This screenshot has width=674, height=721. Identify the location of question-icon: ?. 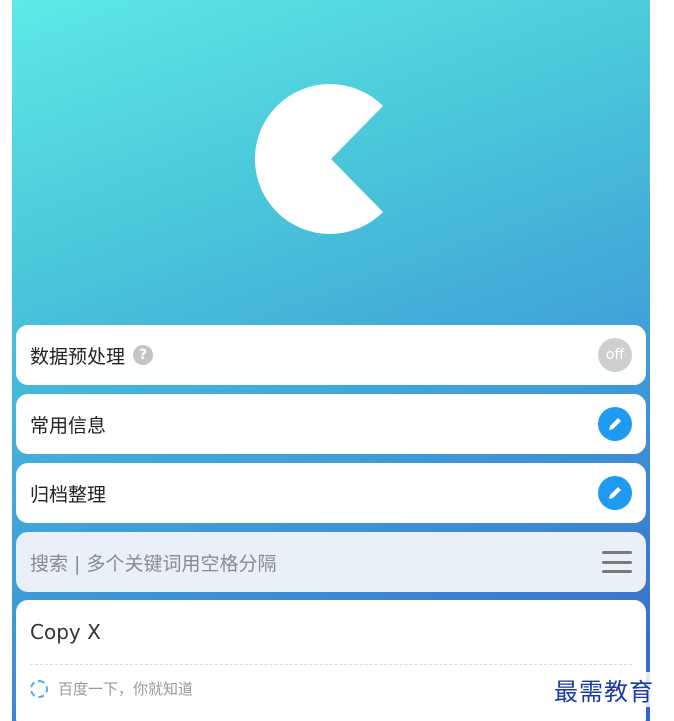
(143, 355).